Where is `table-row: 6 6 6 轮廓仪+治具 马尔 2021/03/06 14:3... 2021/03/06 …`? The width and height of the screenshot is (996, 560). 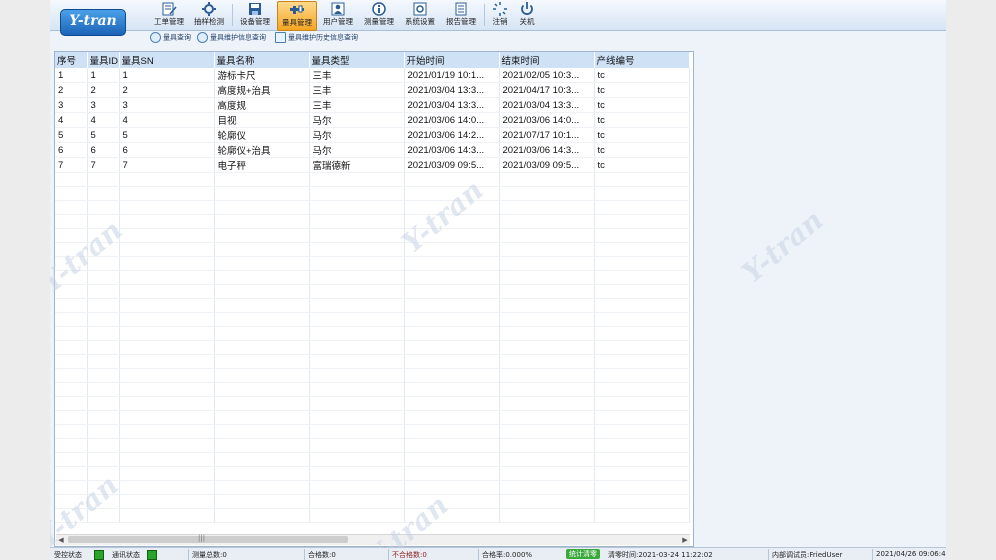 table-row: 6 6 6 轮廓仪+治具 马尔 2021/03/06 14:3... 2021/03/06 … is located at coordinates (372, 150).